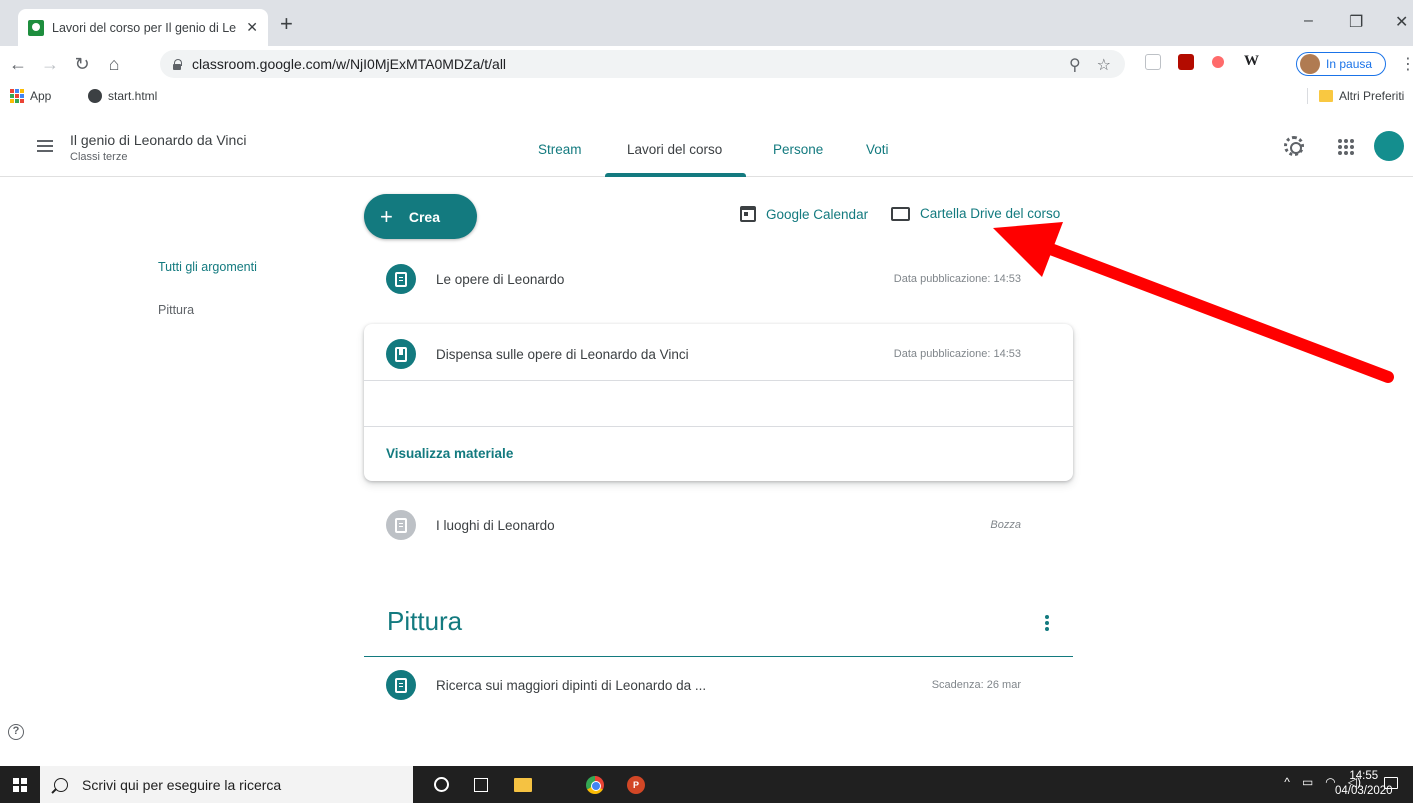 This screenshot has width=1413, height=803. What do you see at coordinates (1372, 96) in the screenshot?
I see `bookmark-label: Altri Preferiti` at bounding box center [1372, 96].